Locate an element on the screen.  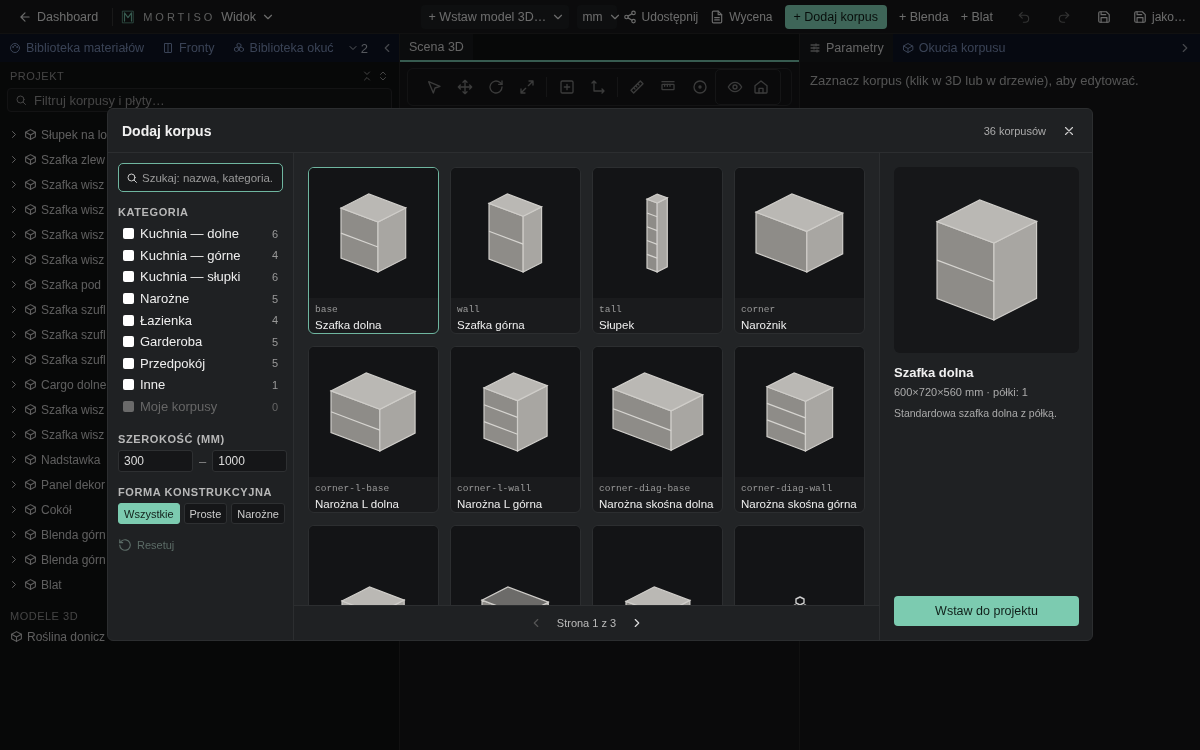
cabinet-card: corner Narożnik is located at coordinates (799, 250).